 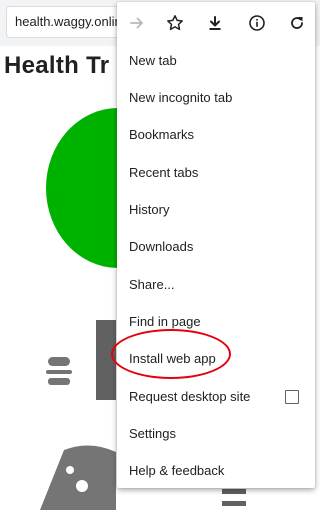 I want to click on green-circle, so click(x=82, y=188).